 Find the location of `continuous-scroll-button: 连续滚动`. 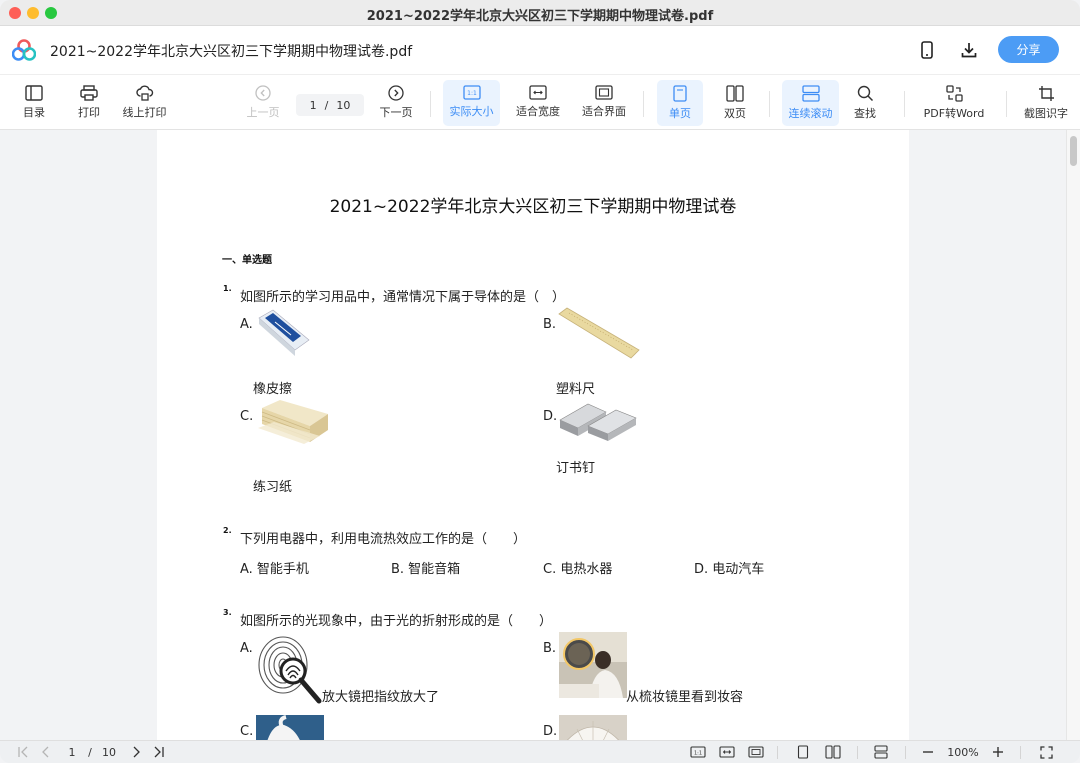

continuous-scroll-button: 连续滚动 is located at coordinates (810, 103).